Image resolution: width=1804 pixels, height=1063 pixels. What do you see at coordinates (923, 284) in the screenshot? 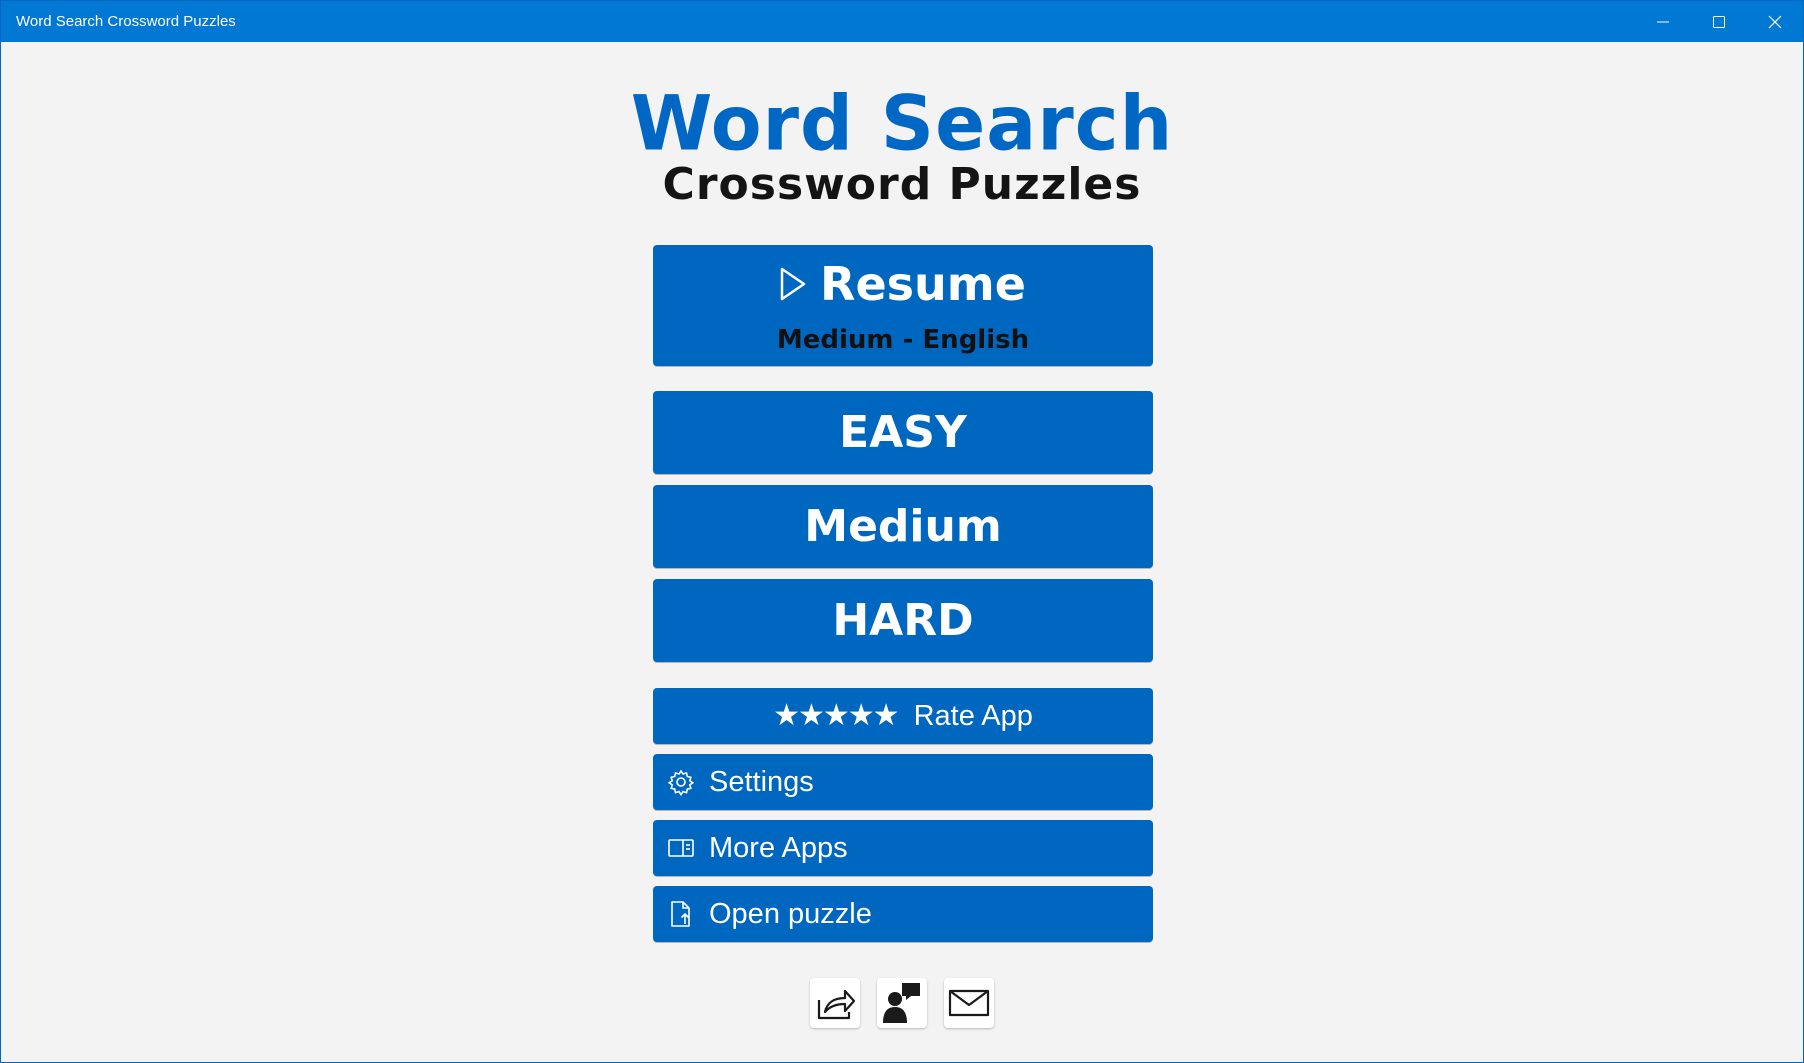
I see `resume-label: Resume` at bounding box center [923, 284].